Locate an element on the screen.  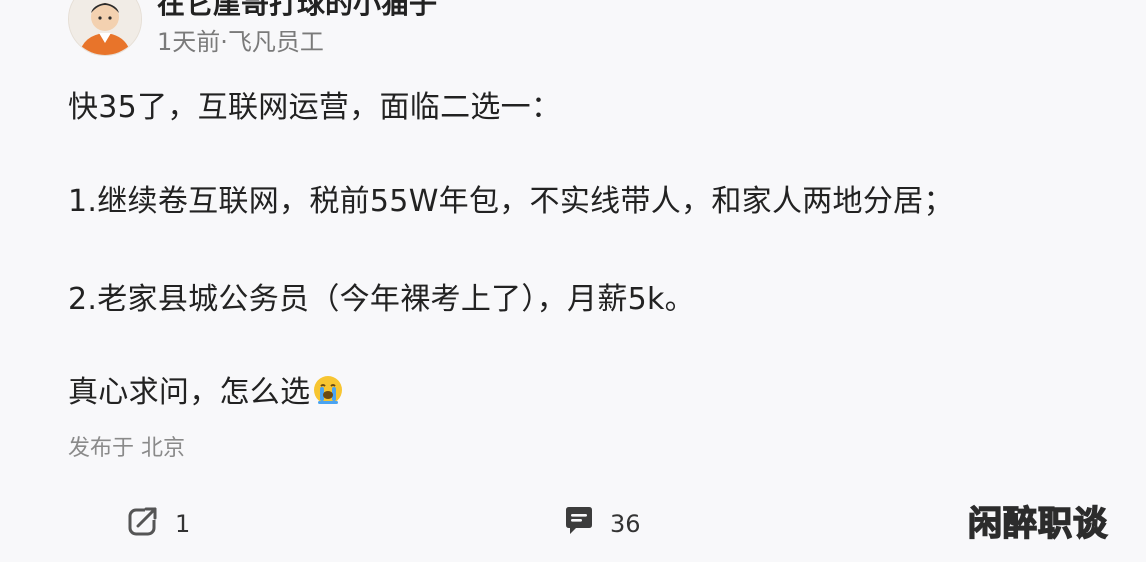
watermark: 闲醉职谈 is located at coordinates (1037, 524).